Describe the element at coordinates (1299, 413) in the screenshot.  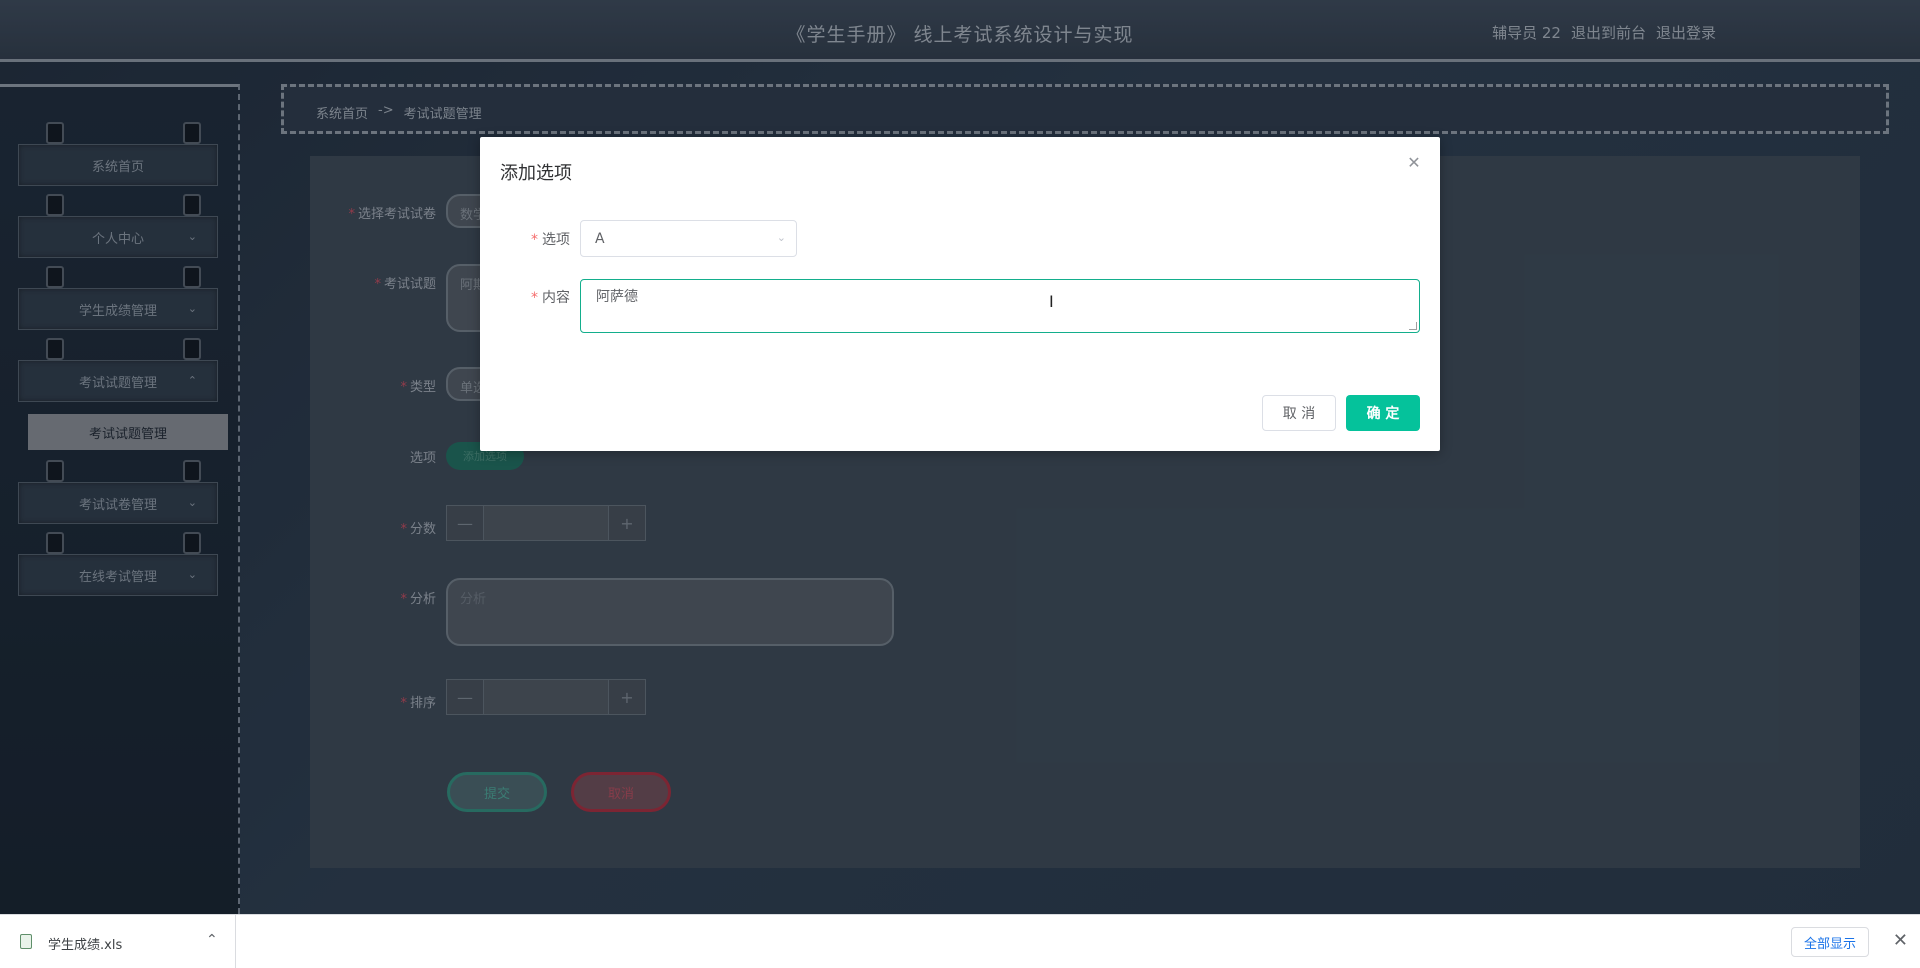
I see `dialog-cancel-button: 取 消` at that location.